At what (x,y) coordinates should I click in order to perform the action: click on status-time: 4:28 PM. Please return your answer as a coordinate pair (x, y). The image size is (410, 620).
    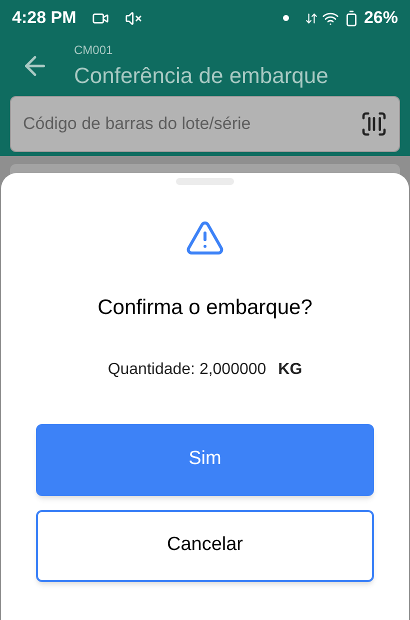
    Looking at the image, I should click on (44, 18).